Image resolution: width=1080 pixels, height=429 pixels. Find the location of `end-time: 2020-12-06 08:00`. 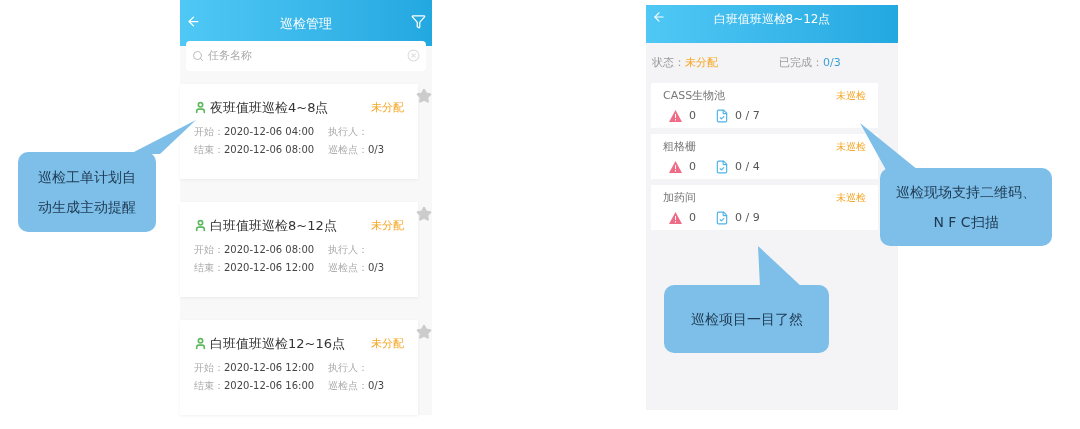

end-time: 2020-12-06 08:00 is located at coordinates (270, 149).